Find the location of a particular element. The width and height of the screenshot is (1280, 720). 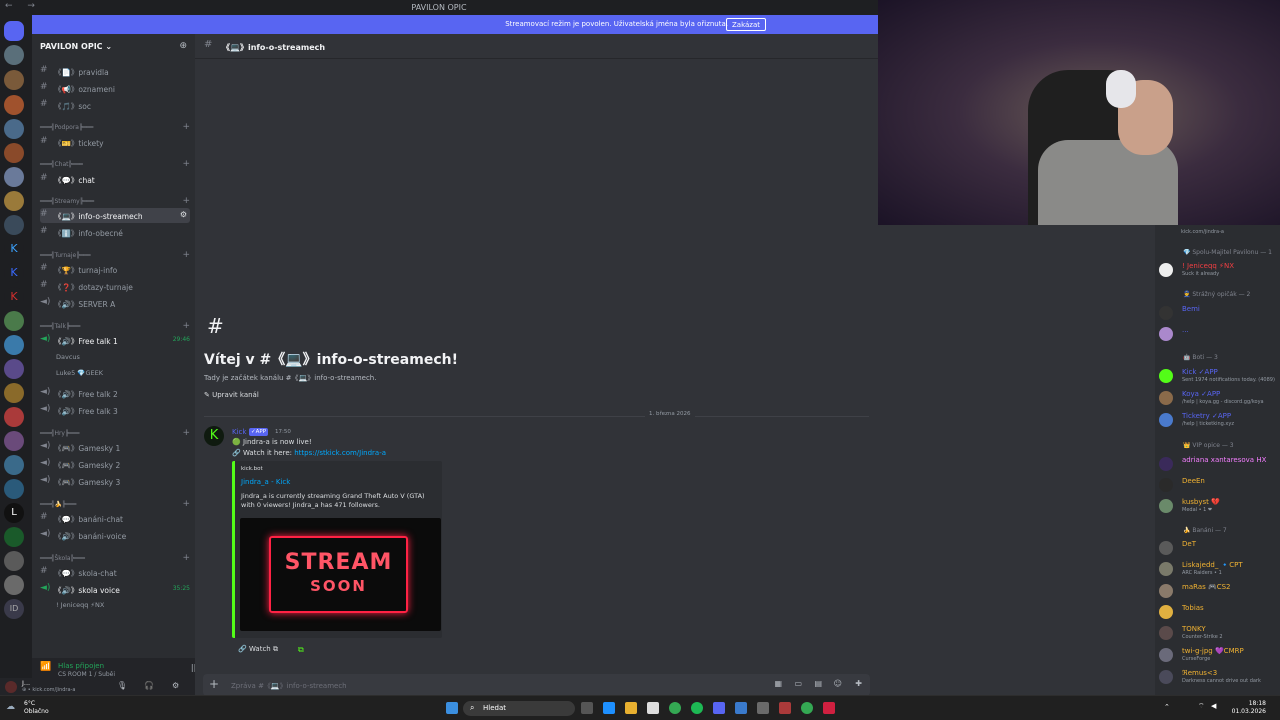

server-dl-icon: L is located at coordinates (14, 513).